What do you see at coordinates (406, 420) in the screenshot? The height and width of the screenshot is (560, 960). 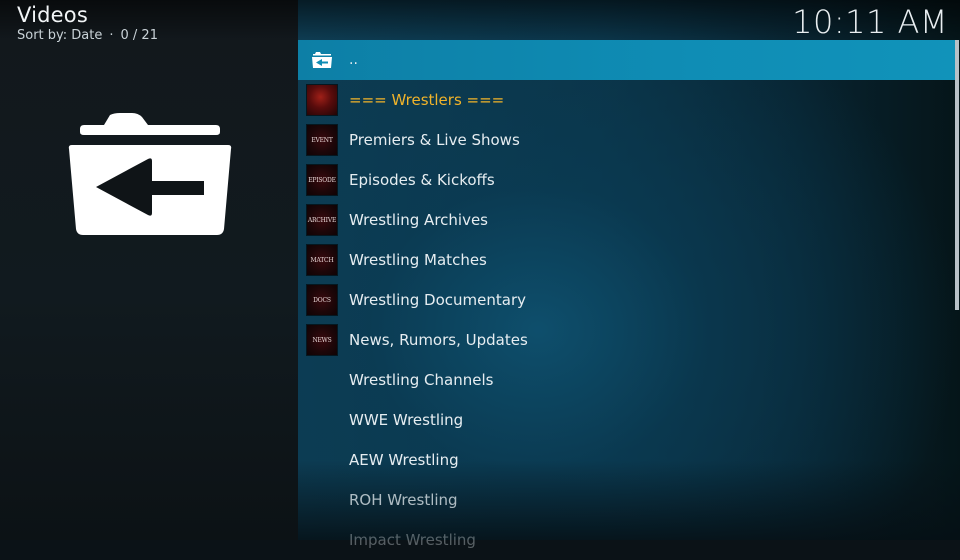 I see `list-item-label: WWE Wrestling` at bounding box center [406, 420].